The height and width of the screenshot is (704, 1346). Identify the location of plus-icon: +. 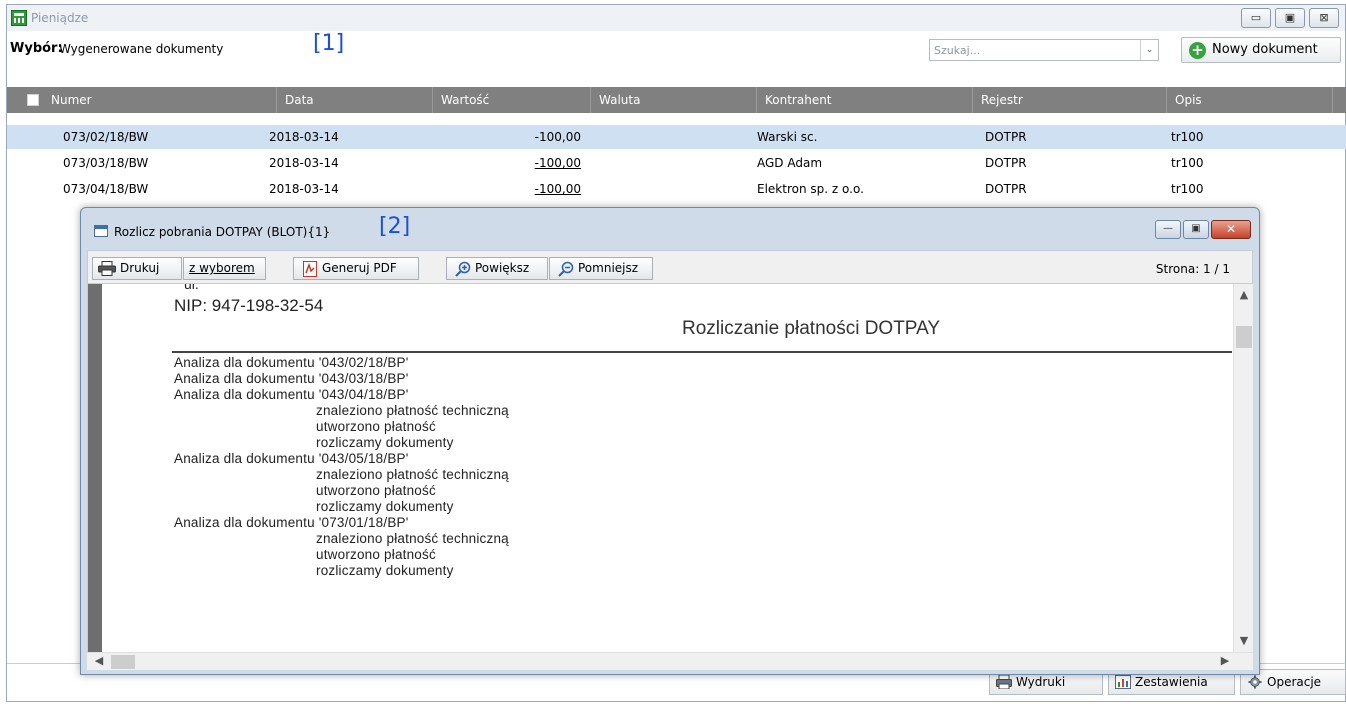
(1197, 50).